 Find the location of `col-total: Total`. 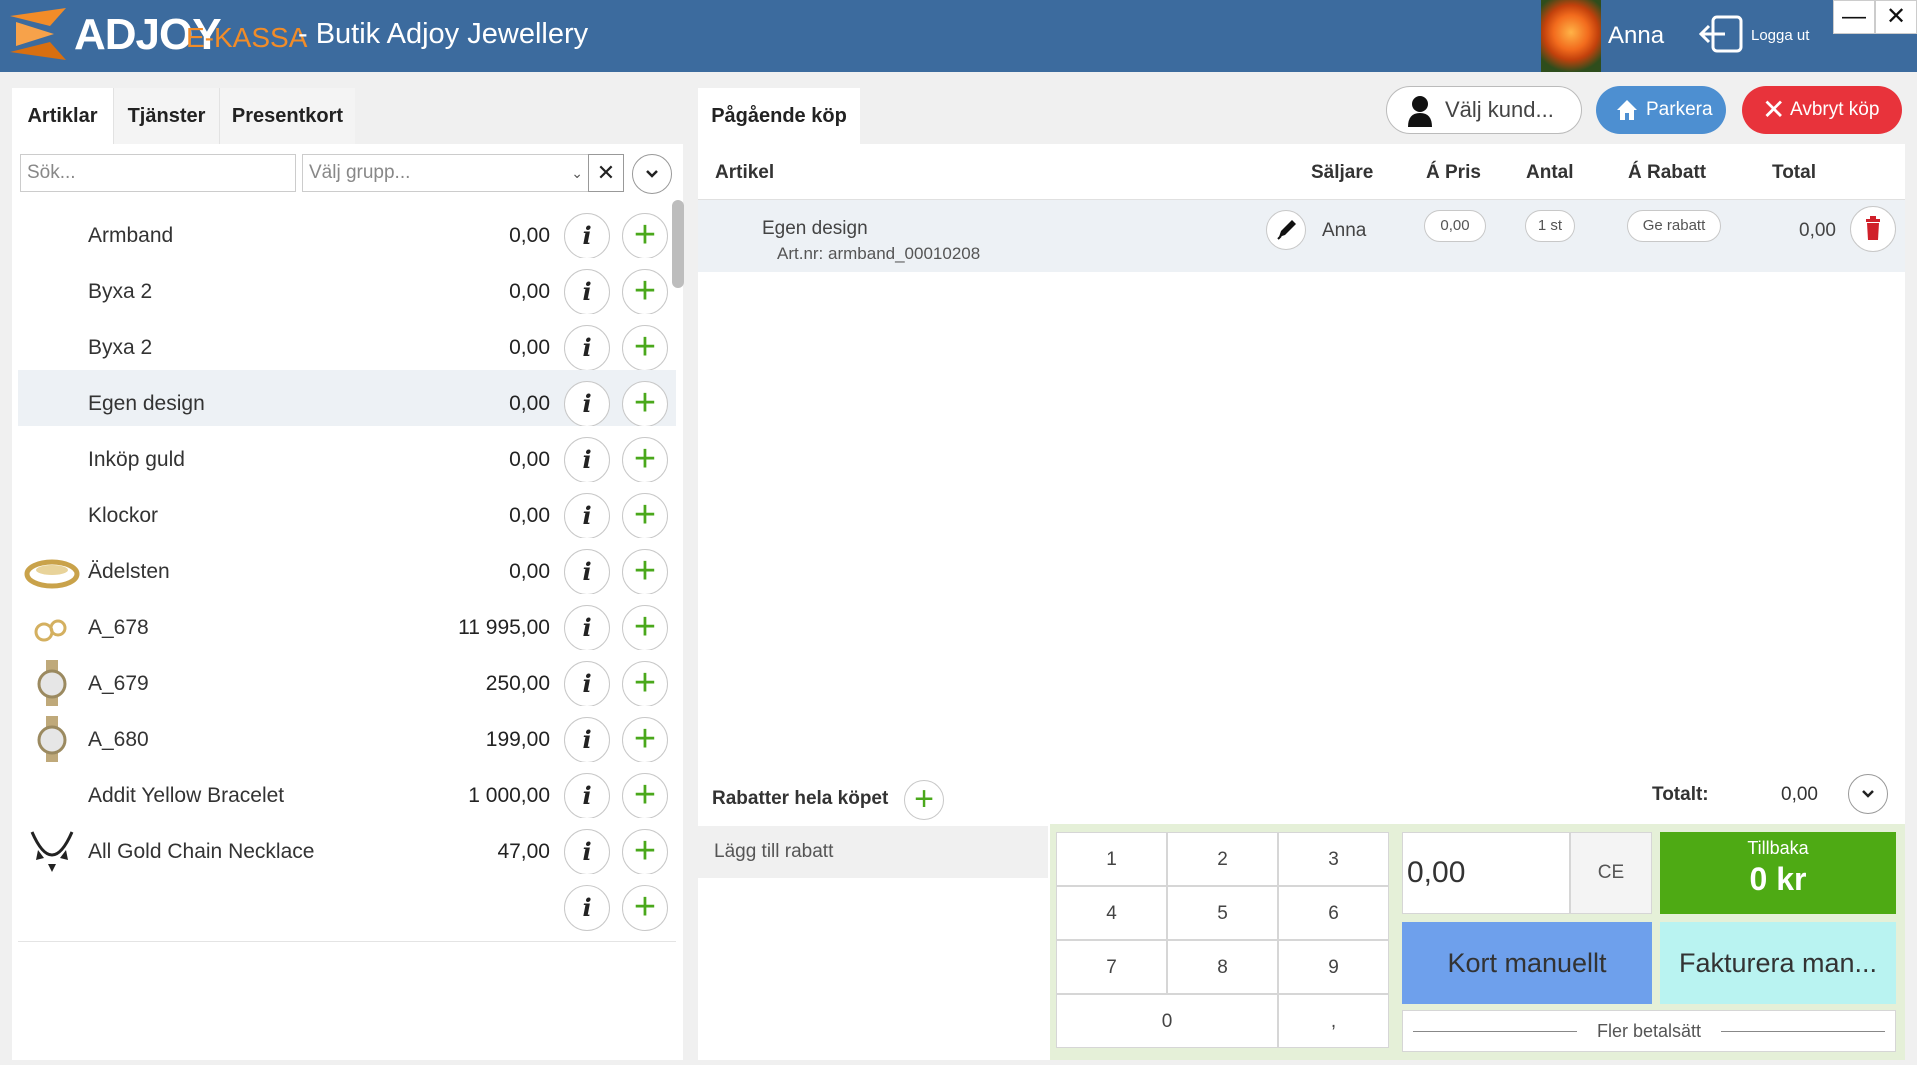

col-total: Total is located at coordinates (1794, 172).